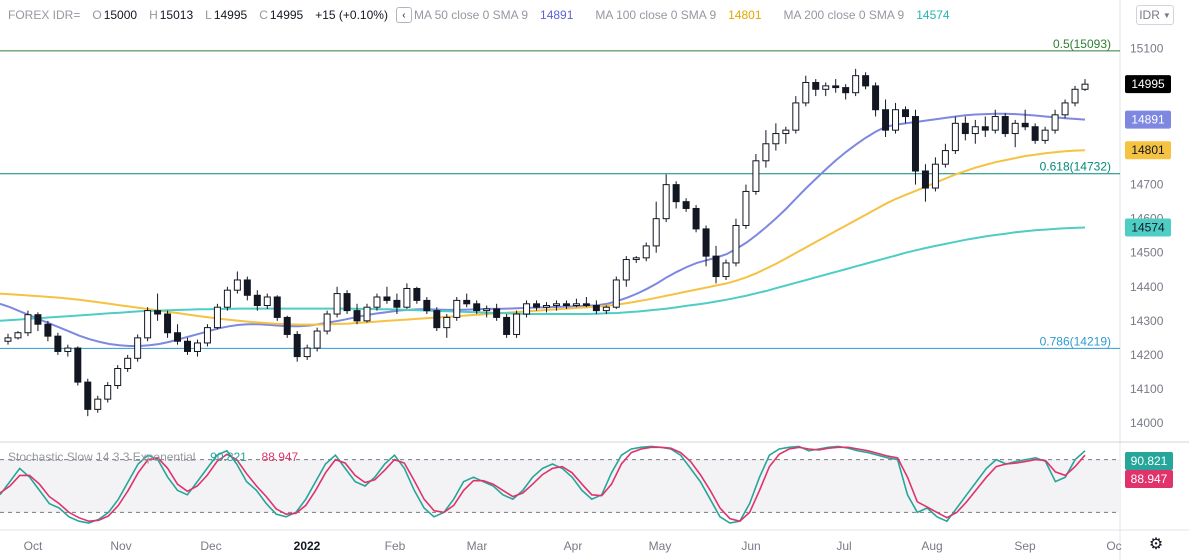 The height and width of the screenshot is (560, 1189). What do you see at coordinates (1147, 253) in the screenshot?
I see `y-tick-label: 14500` at bounding box center [1147, 253].